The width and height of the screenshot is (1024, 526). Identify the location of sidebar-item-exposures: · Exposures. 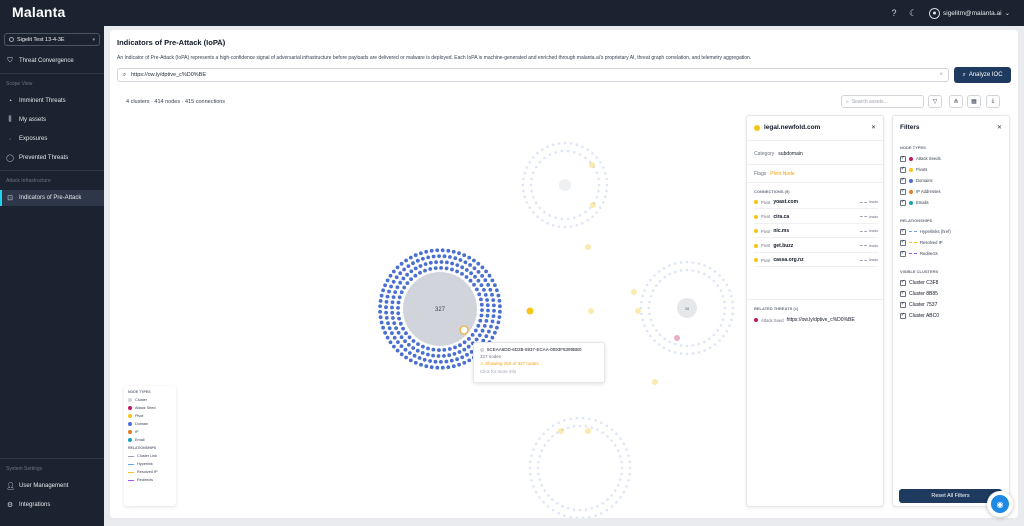
(52, 139).